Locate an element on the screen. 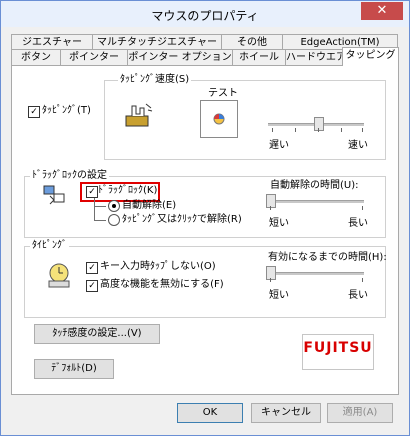 Image resolution: width=410 pixels, height=436 pixels. tab-tapping: タッピング is located at coordinates (370, 56).